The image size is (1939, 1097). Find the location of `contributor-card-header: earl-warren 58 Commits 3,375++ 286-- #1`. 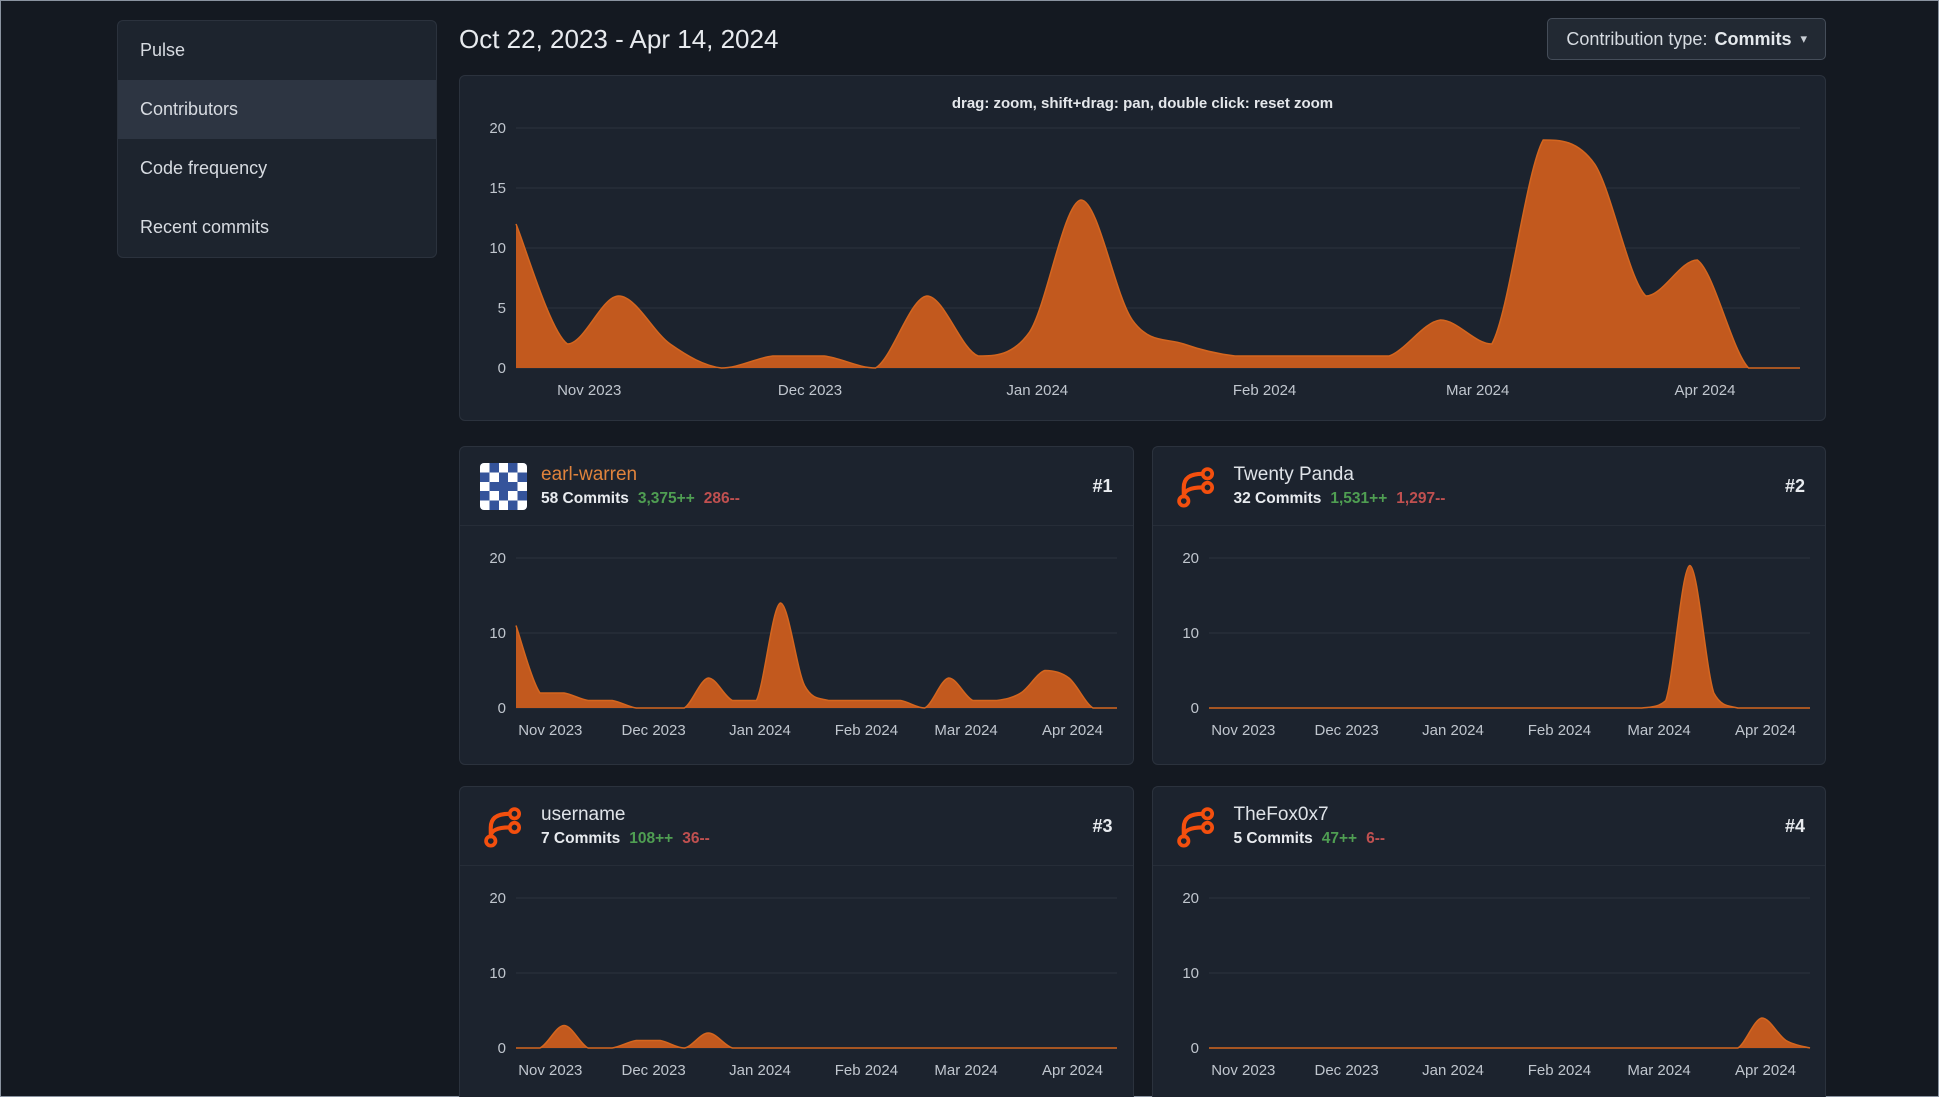

contributor-card-header: earl-warren 58 Commits 3,375++ 286-- #1 is located at coordinates (796, 486).